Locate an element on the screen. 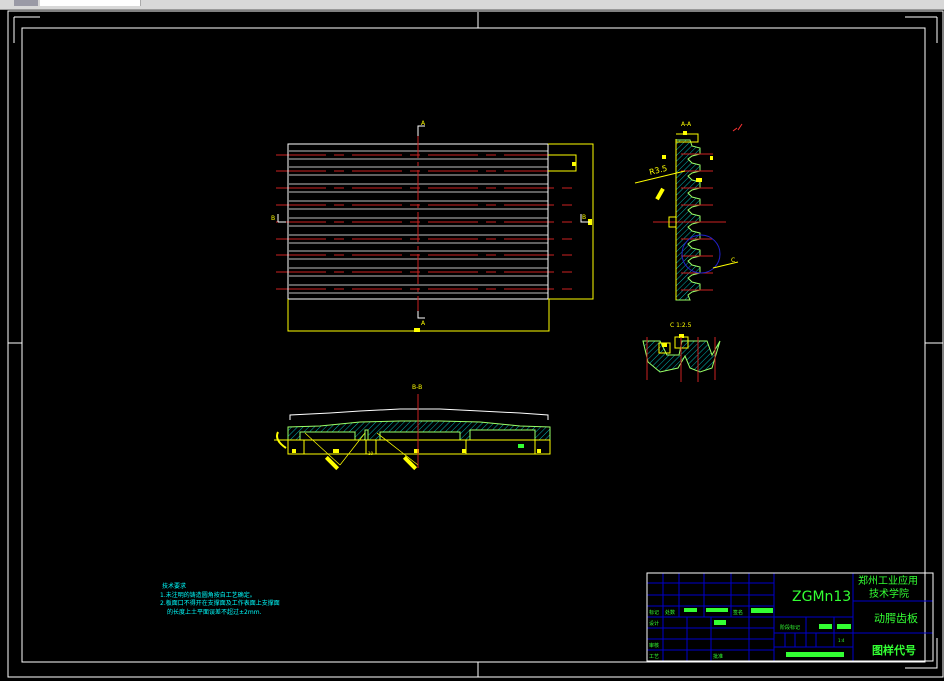 The image size is (944, 681). tb-label-design: 设计 is located at coordinates (654, 623).